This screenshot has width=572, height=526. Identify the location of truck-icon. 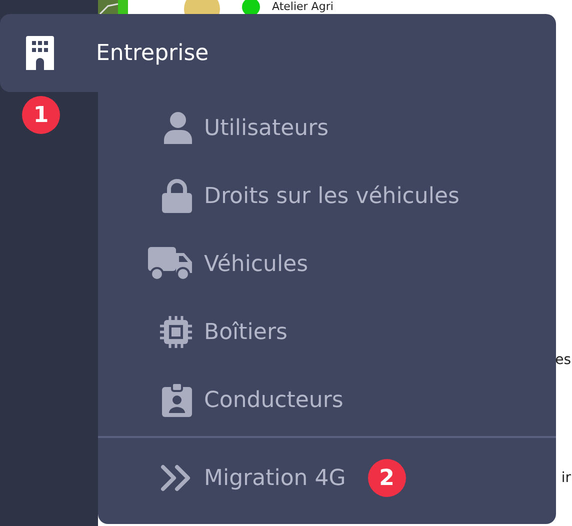
(170, 264).